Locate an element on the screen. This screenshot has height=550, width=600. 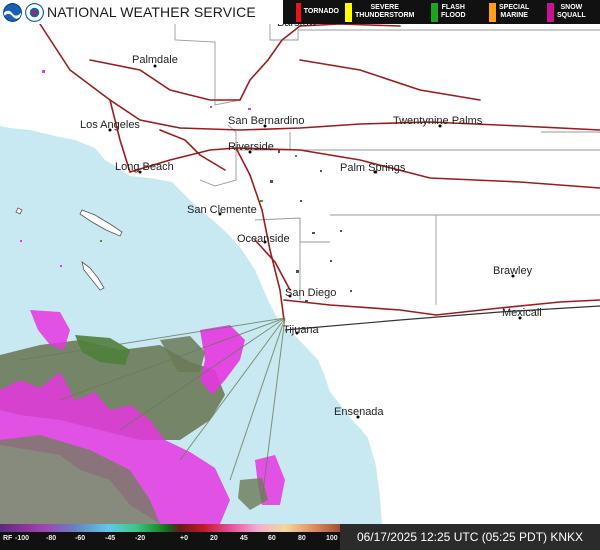
city-label: Oceanside is located at coordinates (263, 239).